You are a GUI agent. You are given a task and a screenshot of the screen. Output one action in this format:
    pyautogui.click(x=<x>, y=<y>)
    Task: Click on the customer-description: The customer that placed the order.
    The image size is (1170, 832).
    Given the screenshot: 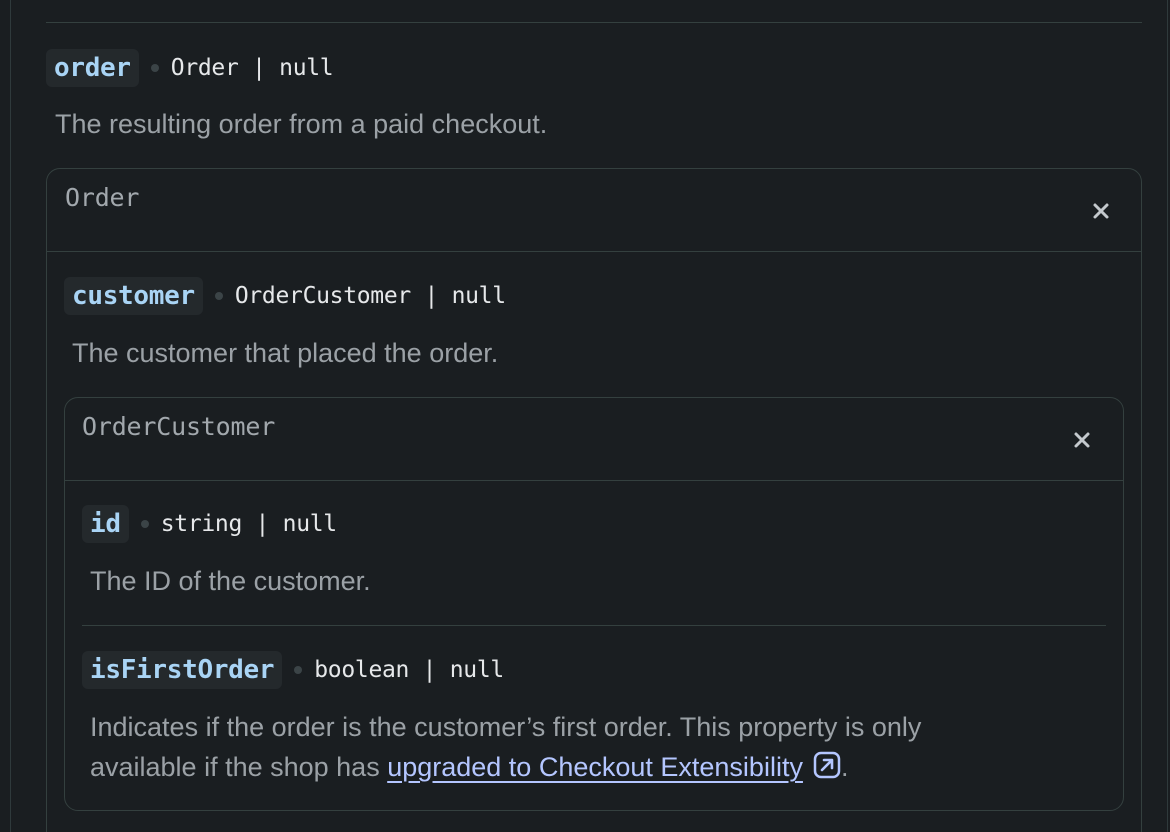 What is the action you would take?
    pyautogui.click(x=285, y=353)
    